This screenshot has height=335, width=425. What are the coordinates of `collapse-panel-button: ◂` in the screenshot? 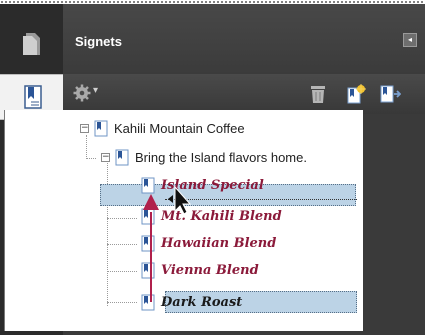 It's located at (410, 40).